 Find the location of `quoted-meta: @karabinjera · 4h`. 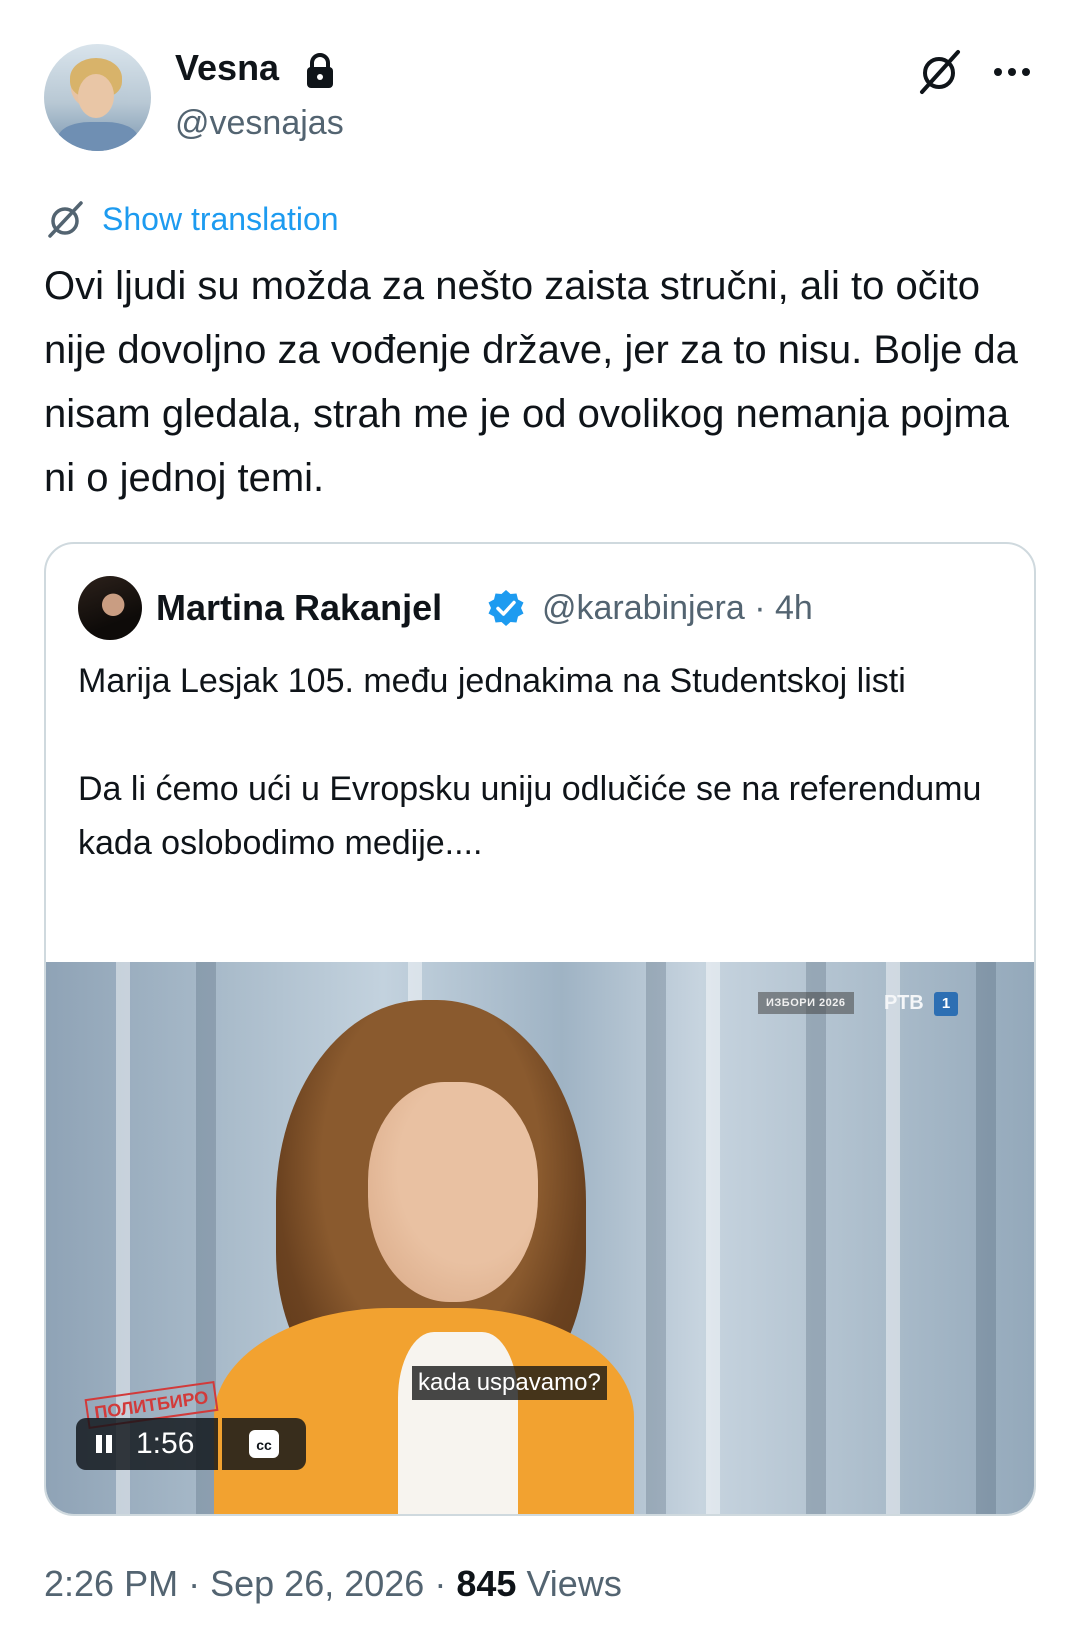

quoted-meta: @karabinjera · 4h is located at coordinates (677, 608).